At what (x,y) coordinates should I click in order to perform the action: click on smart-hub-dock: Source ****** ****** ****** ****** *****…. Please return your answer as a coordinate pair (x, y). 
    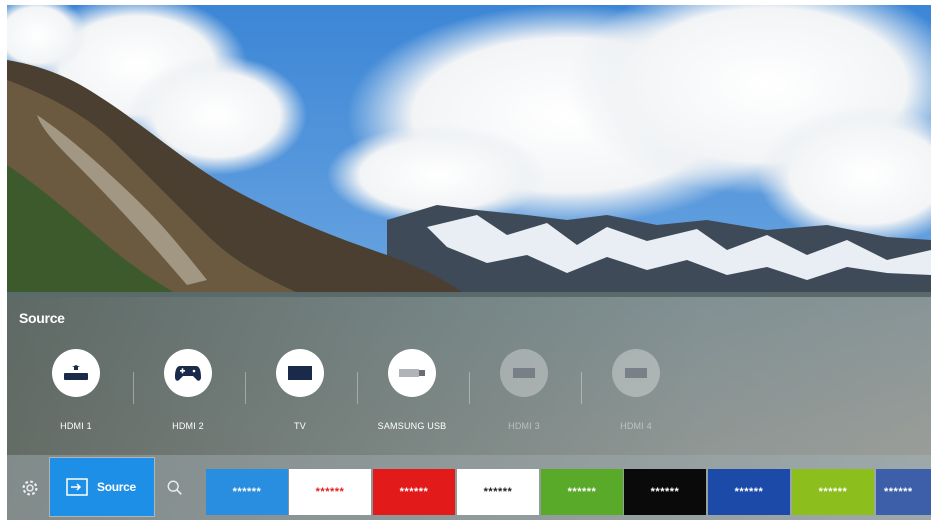
    Looking at the image, I should click on (469, 487).